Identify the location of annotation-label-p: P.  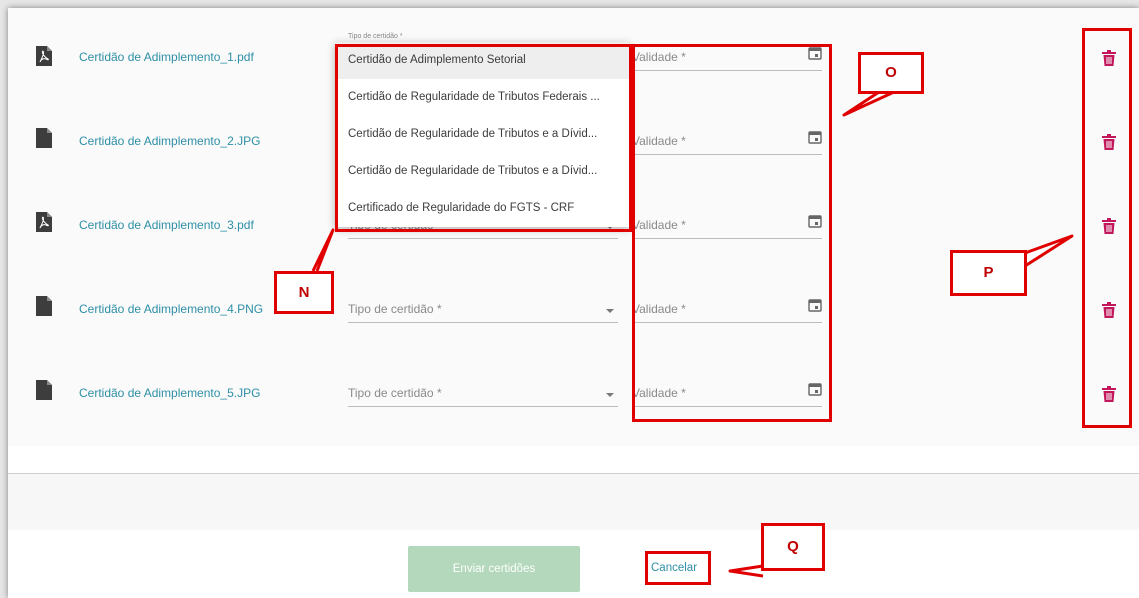
(988, 273).